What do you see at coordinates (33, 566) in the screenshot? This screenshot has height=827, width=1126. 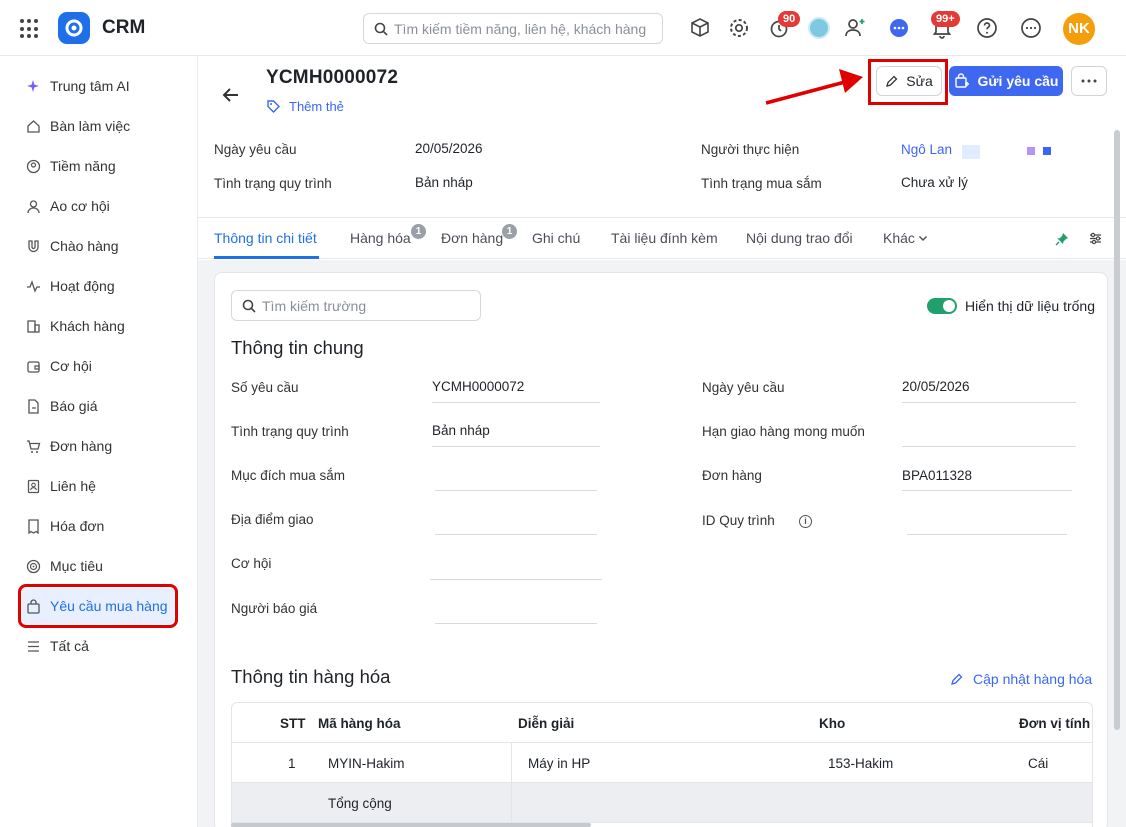 I see `target-icon` at bounding box center [33, 566].